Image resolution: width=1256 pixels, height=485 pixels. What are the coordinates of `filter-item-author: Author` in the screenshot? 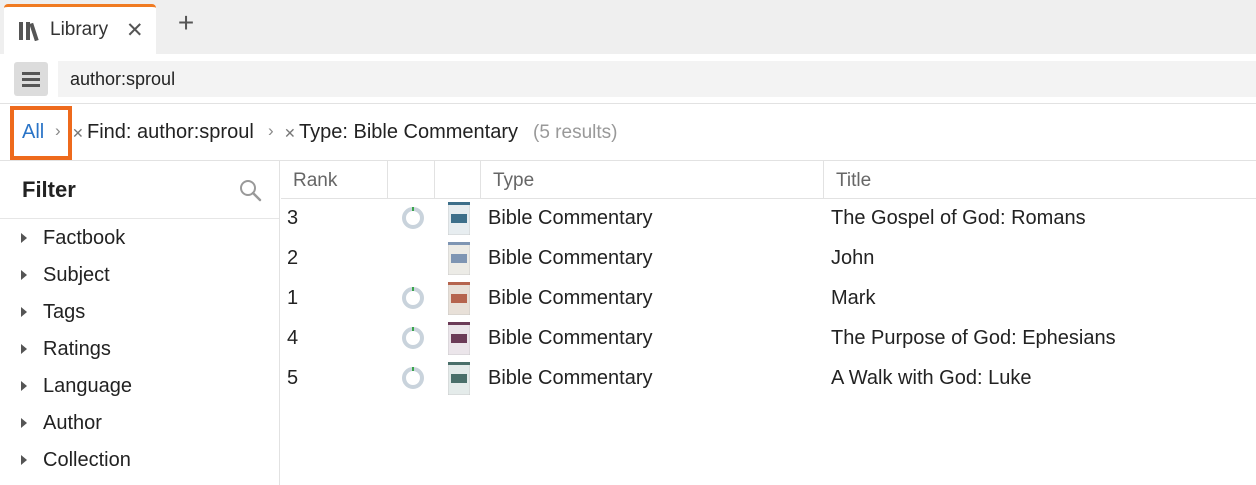 It's located at (139, 424).